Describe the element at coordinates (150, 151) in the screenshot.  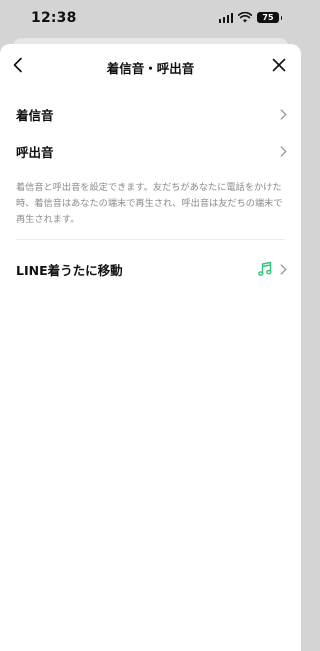
I see `menu-item-ringback-tone: 呼出音` at that location.